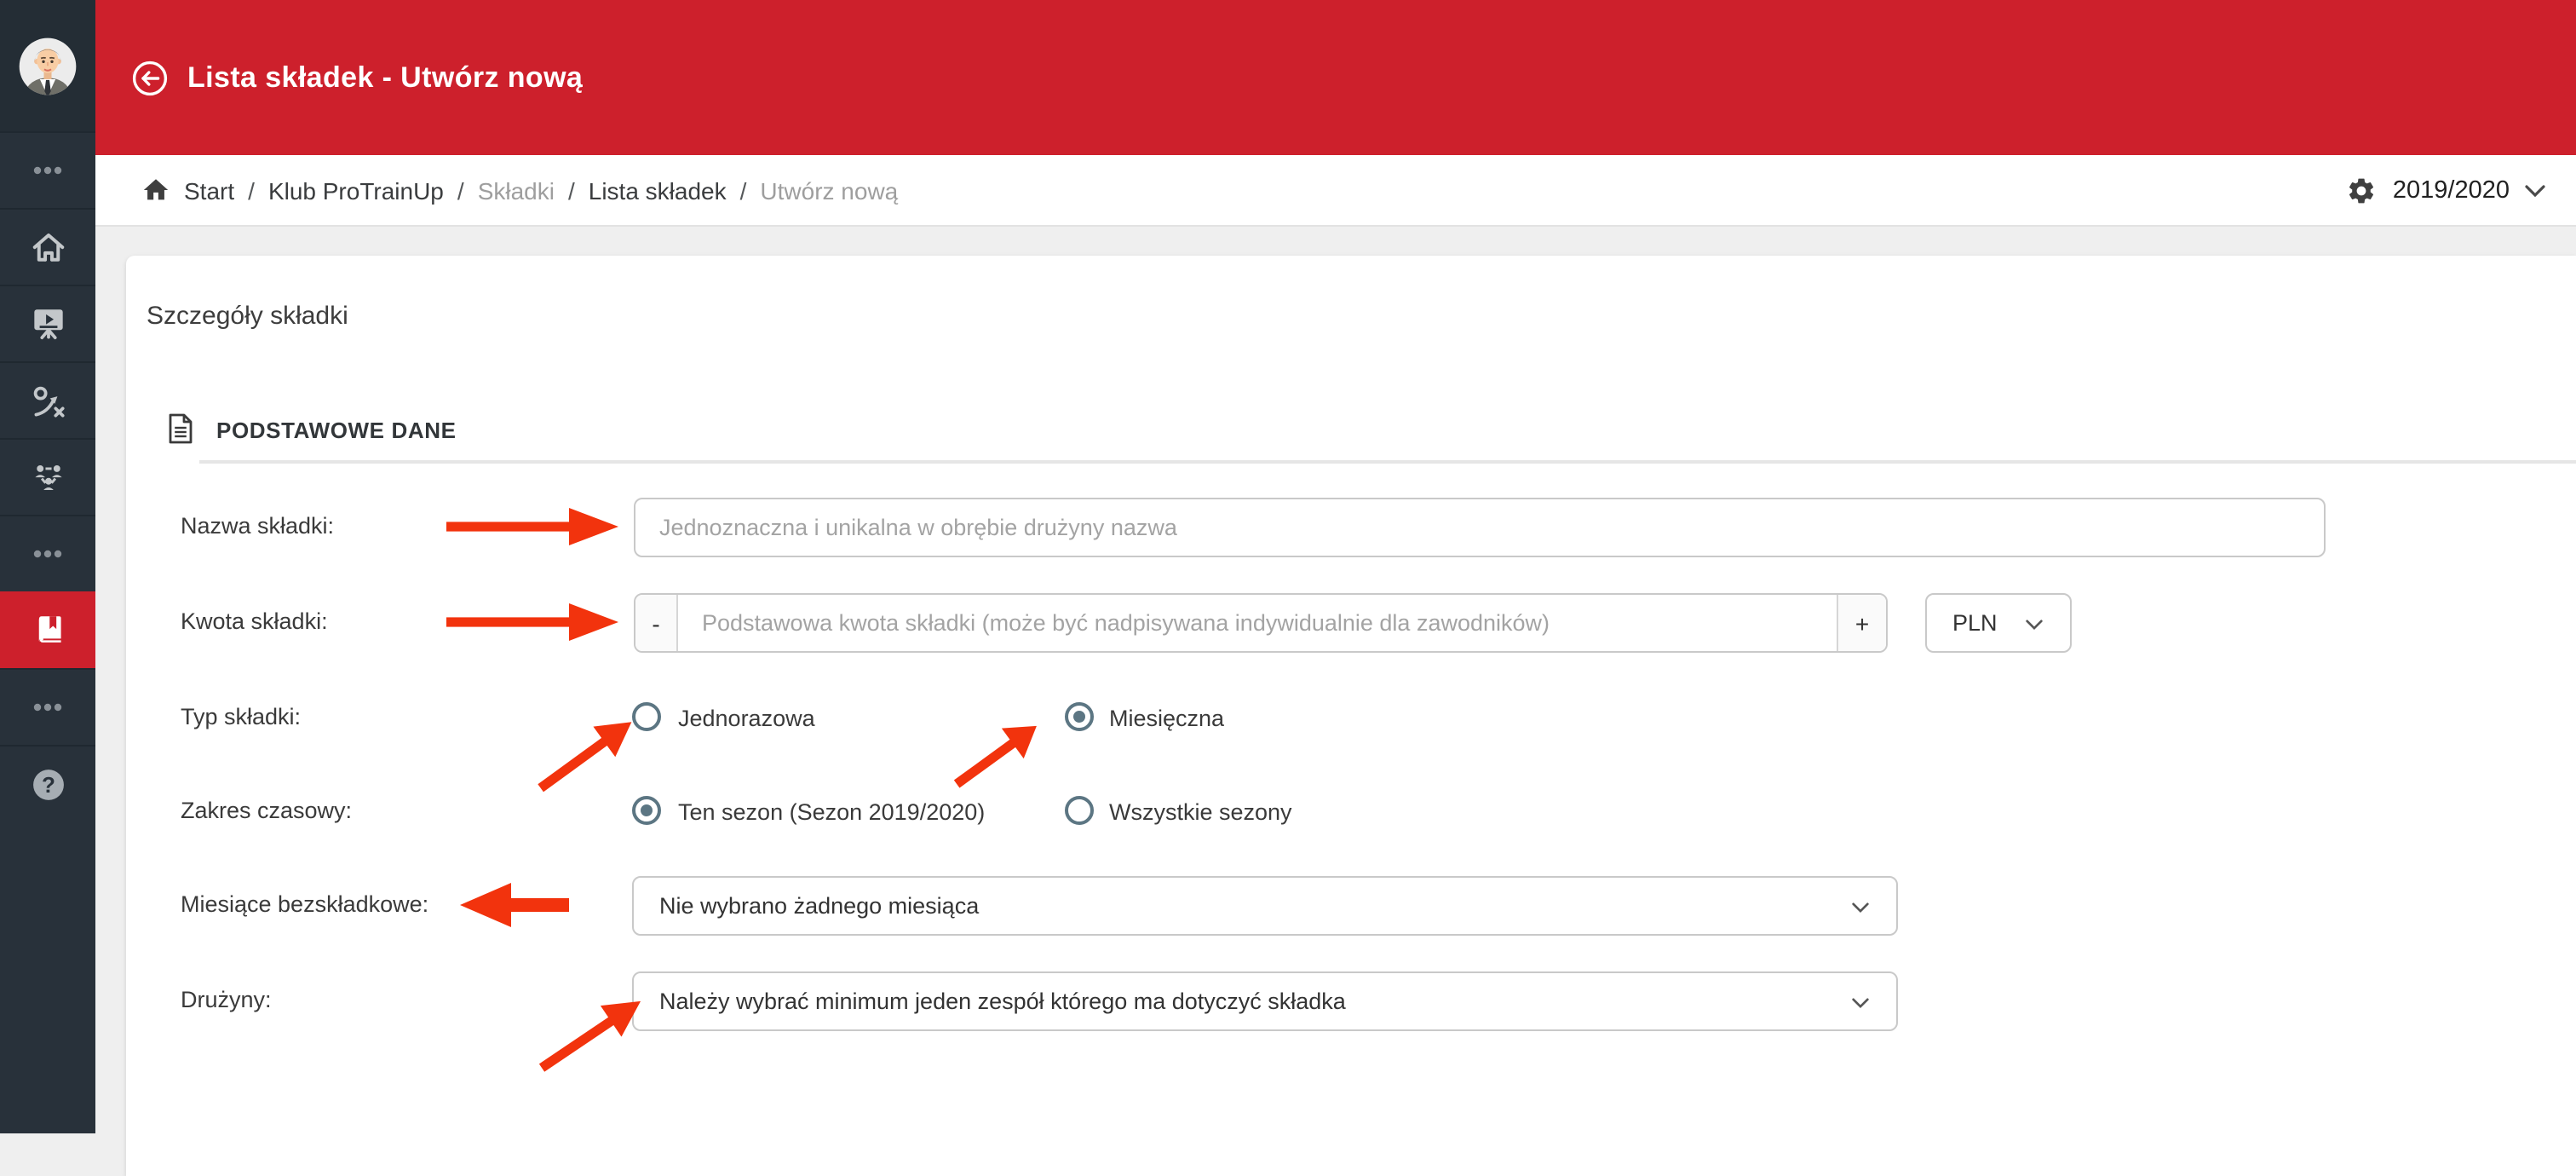 The height and width of the screenshot is (1176, 2576). I want to click on field-label-typ: Typ składki:, so click(241, 717).